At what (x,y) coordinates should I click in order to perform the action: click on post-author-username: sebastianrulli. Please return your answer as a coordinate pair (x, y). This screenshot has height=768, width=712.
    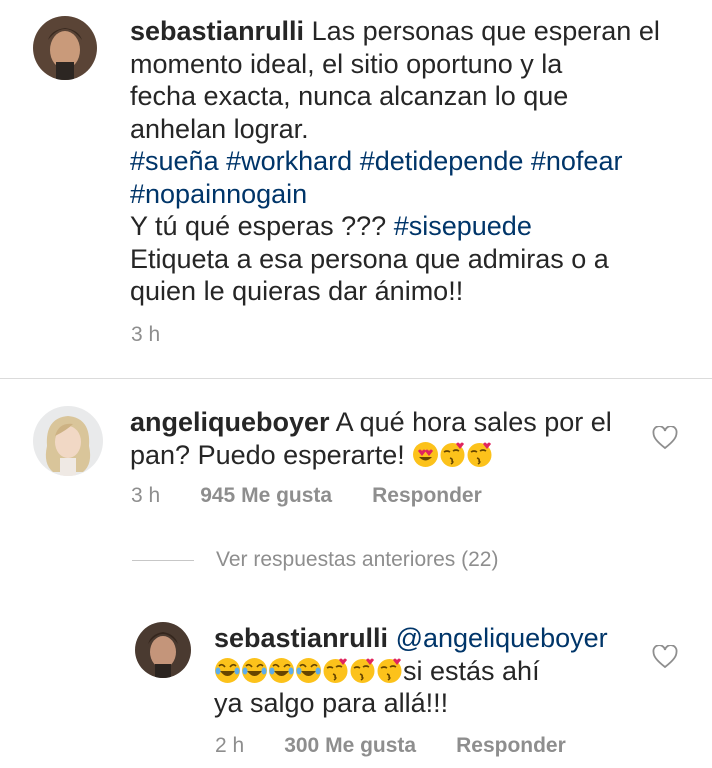
    Looking at the image, I should click on (217, 31).